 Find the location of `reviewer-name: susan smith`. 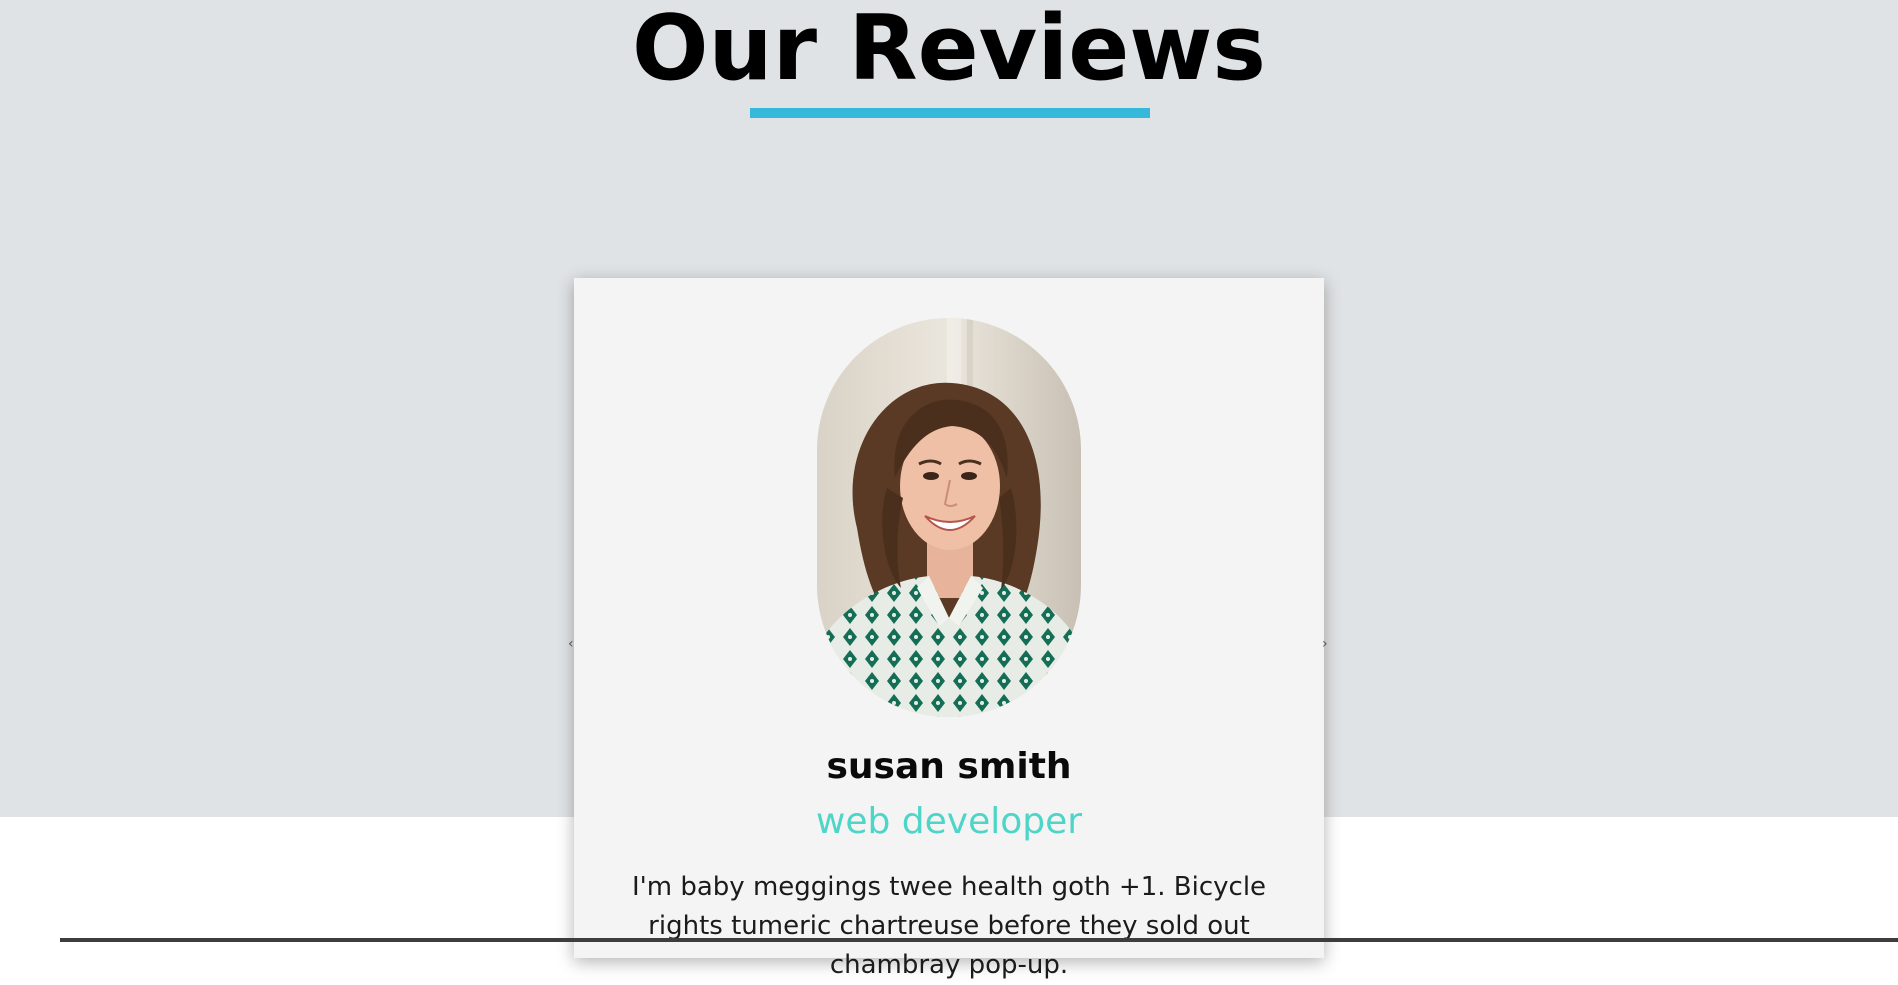

reviewer-name: susan smith is located at coordinates (949, 766).